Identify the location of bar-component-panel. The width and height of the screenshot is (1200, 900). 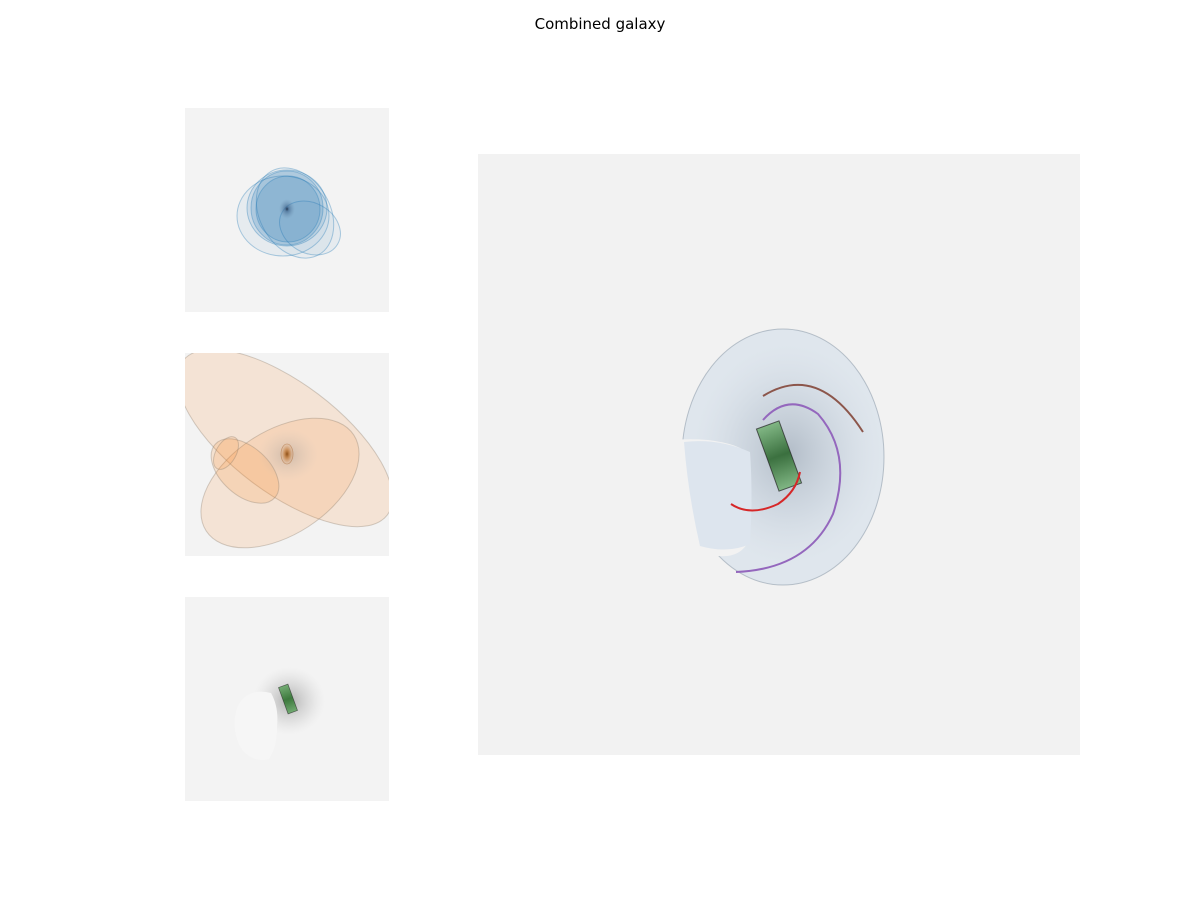
(287, 699).